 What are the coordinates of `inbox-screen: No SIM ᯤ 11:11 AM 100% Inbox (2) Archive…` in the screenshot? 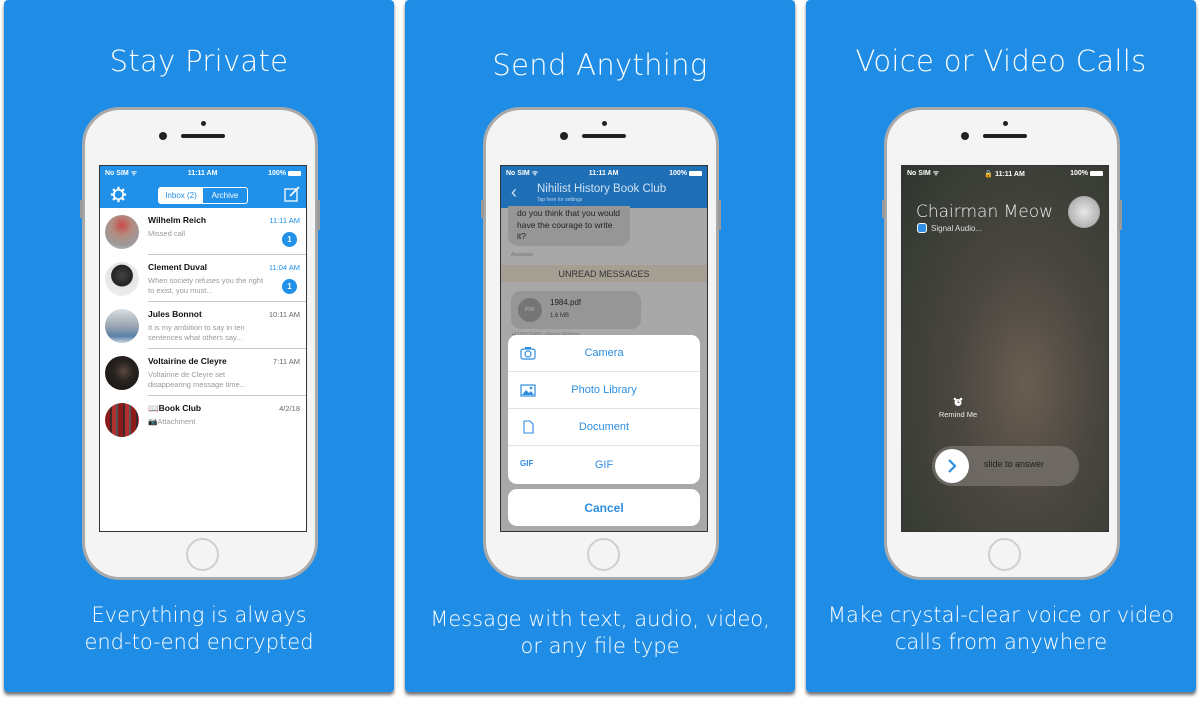 It's located at (203, 348).